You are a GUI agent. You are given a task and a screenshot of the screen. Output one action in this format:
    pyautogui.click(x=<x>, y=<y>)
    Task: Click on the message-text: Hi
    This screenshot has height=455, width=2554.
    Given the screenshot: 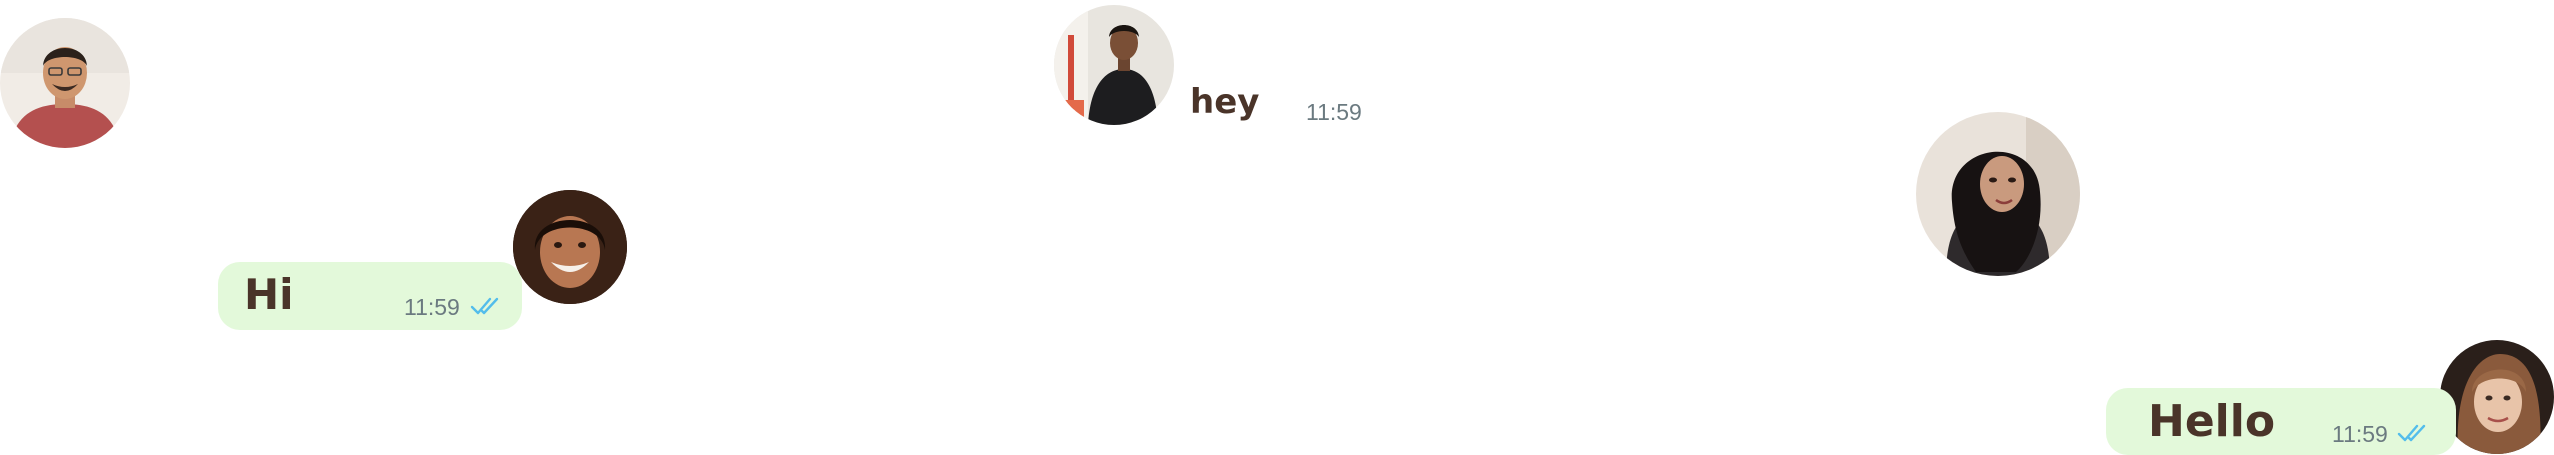 What is the action you would take?
    pyautogui.click(x=269, y=294)
    